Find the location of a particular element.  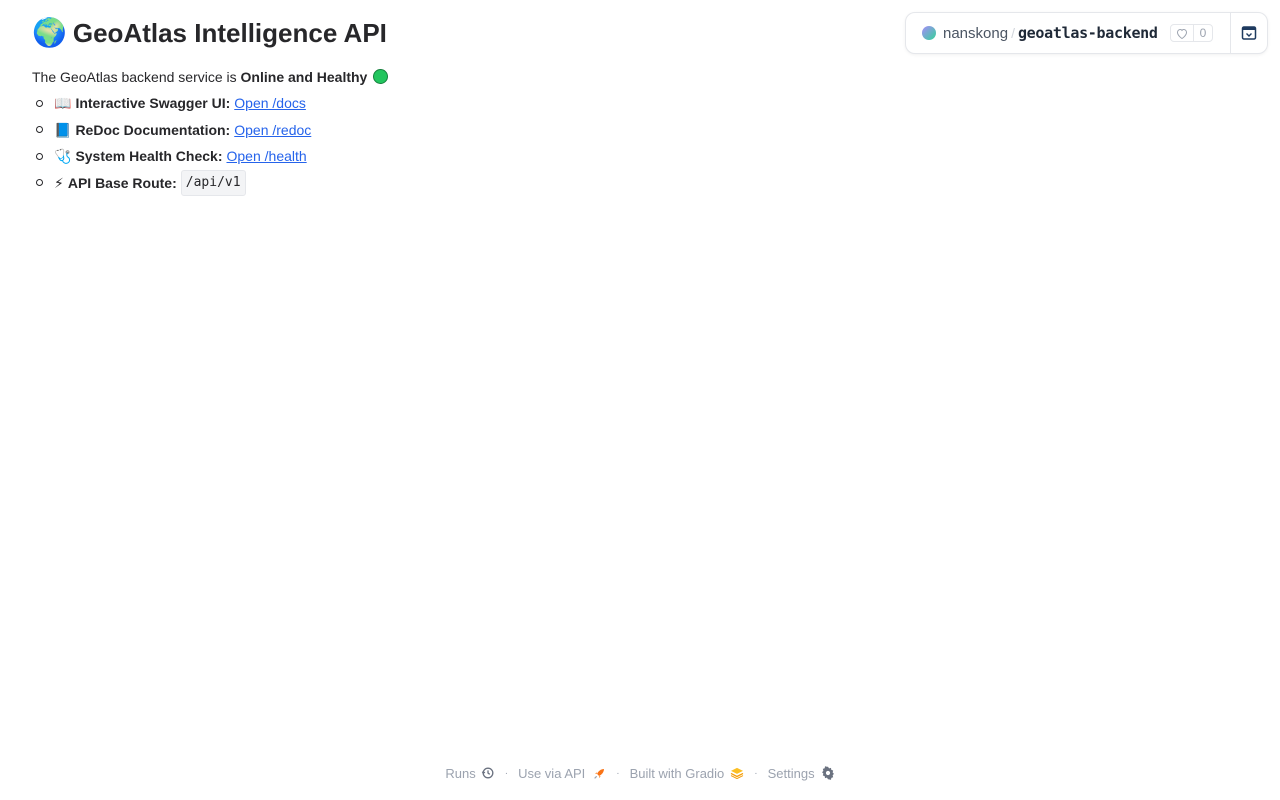

docs-link: Open /docs is located at coordinates (270, 103).